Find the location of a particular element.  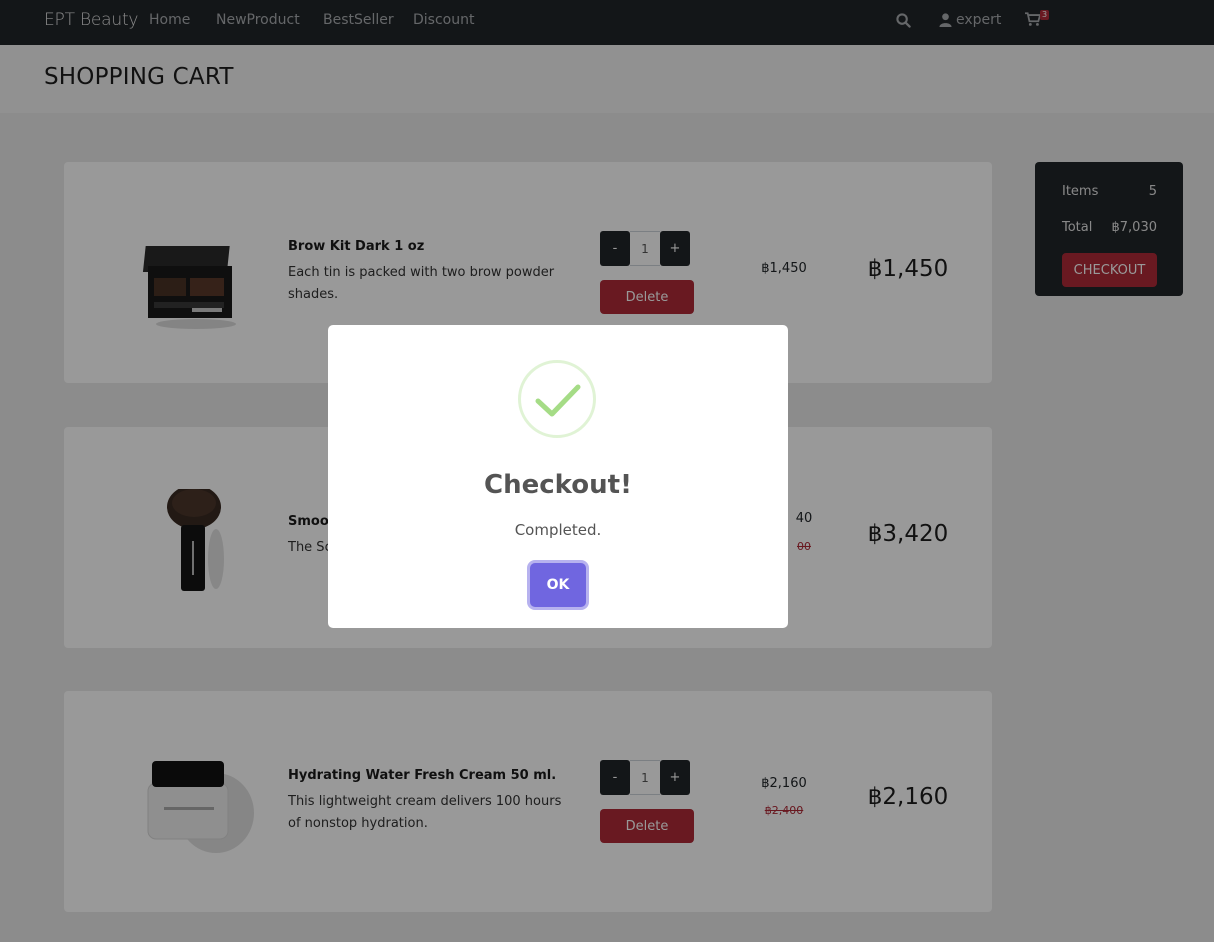

dialog-message: Completed. is located at coordinates (558, 530).